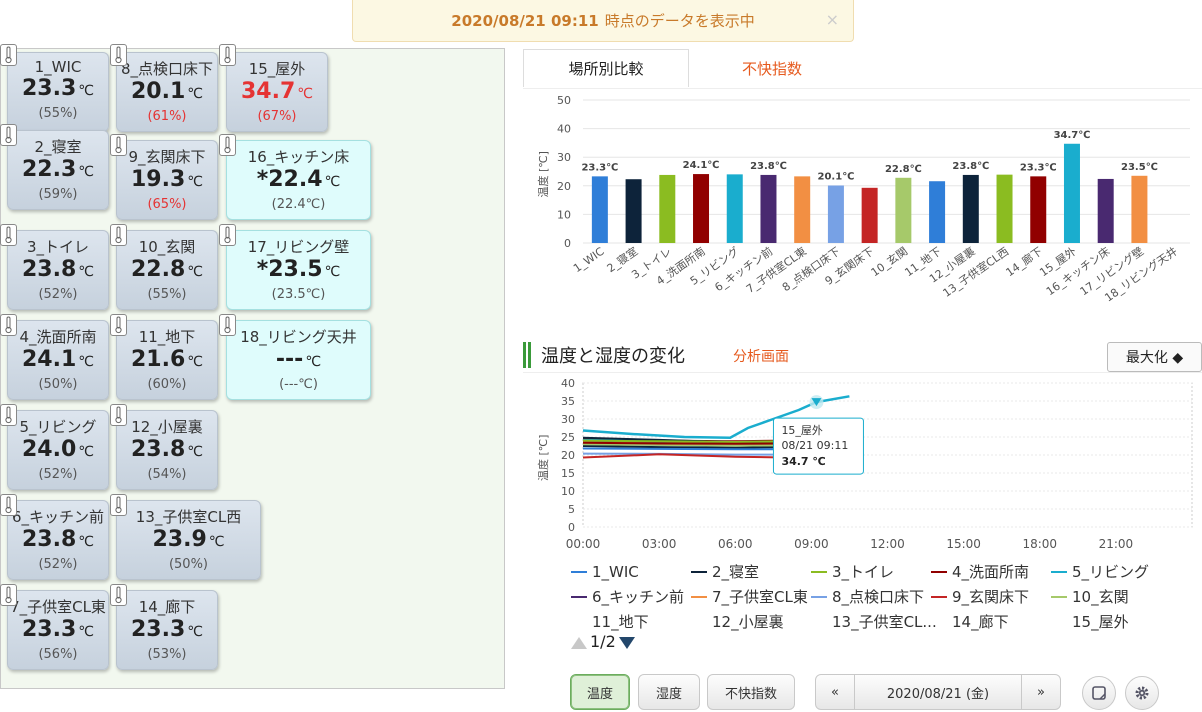  I want to click on legend-pager: 1/2, so click(603, 641).